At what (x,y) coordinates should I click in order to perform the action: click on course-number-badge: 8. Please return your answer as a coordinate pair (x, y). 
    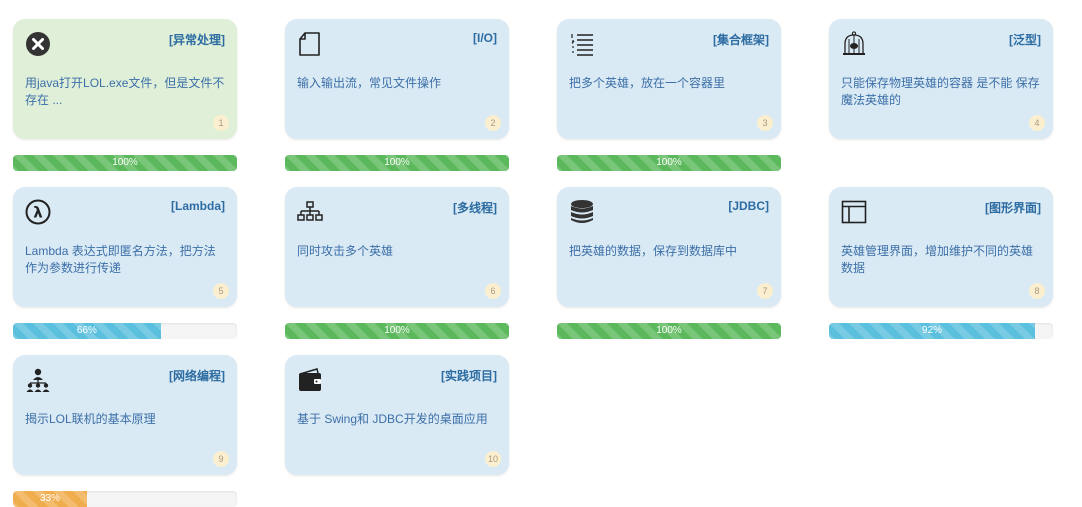
    Looking at the image, I should click on (1037, 291).